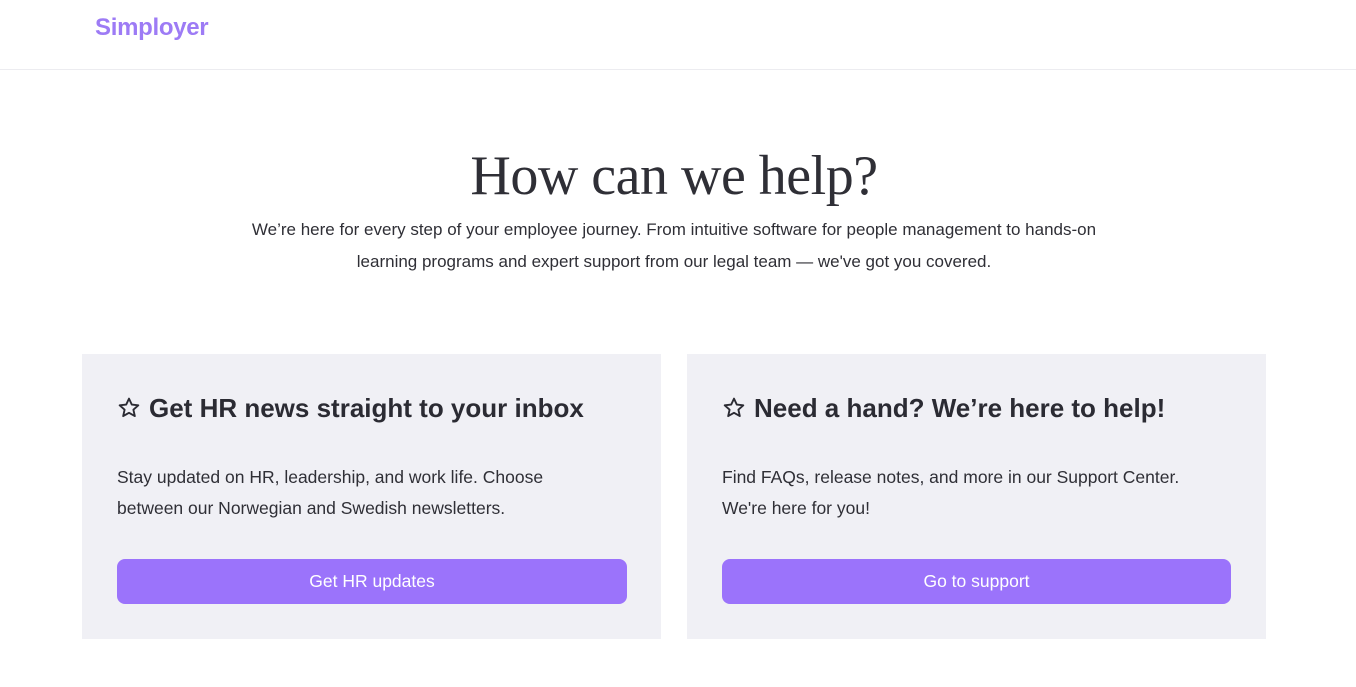  What do you see at coordinates (796, 508) in the screenshot?
I see `support-card-description-line-2: We're here for you!` at bounding box center [796, 508].